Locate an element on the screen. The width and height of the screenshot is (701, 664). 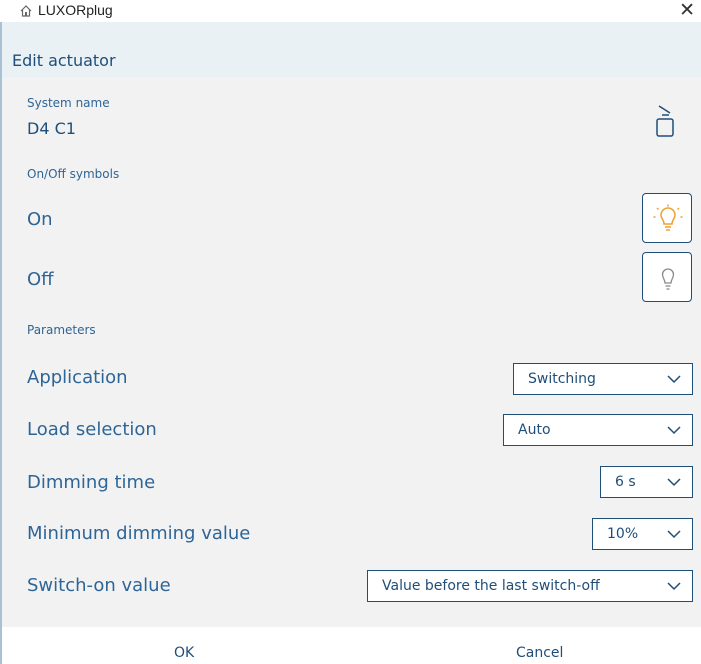
off-symbol-button is located at coordinates (667, 277).